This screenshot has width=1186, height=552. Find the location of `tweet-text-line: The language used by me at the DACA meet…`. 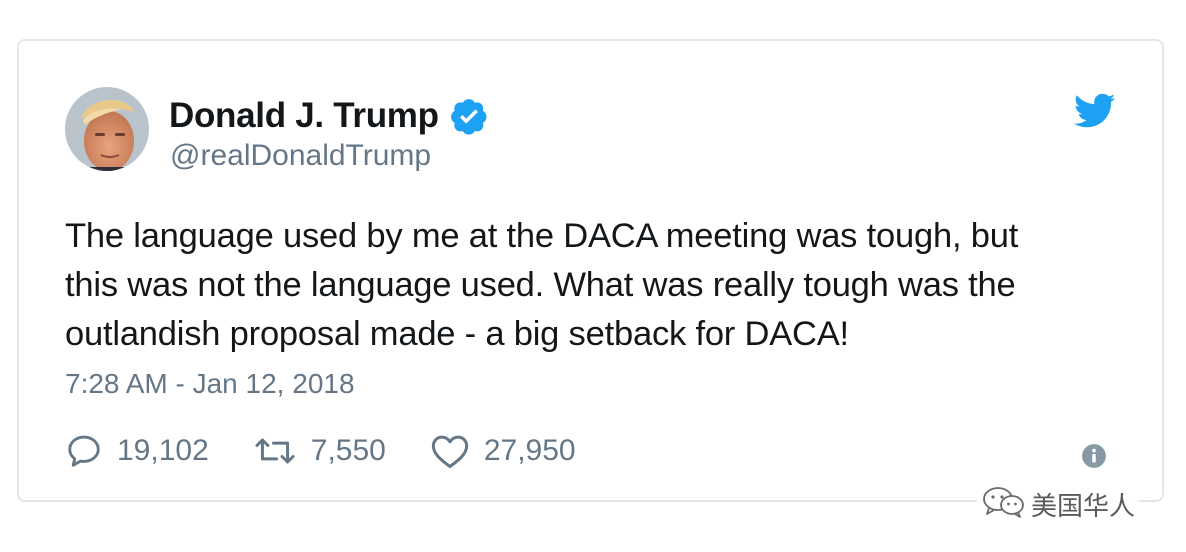

tweet-text-line: The language used by me at the DACA meet… is located at coordinates (542, 236).